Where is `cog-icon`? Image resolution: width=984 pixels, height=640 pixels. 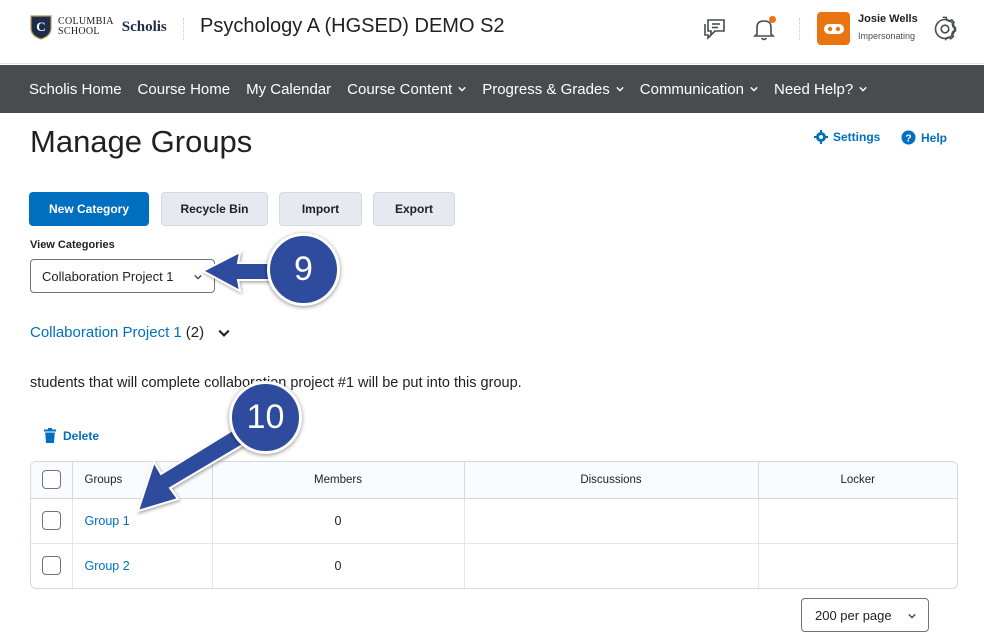
cog-icon is located at coordinates (821, 137).